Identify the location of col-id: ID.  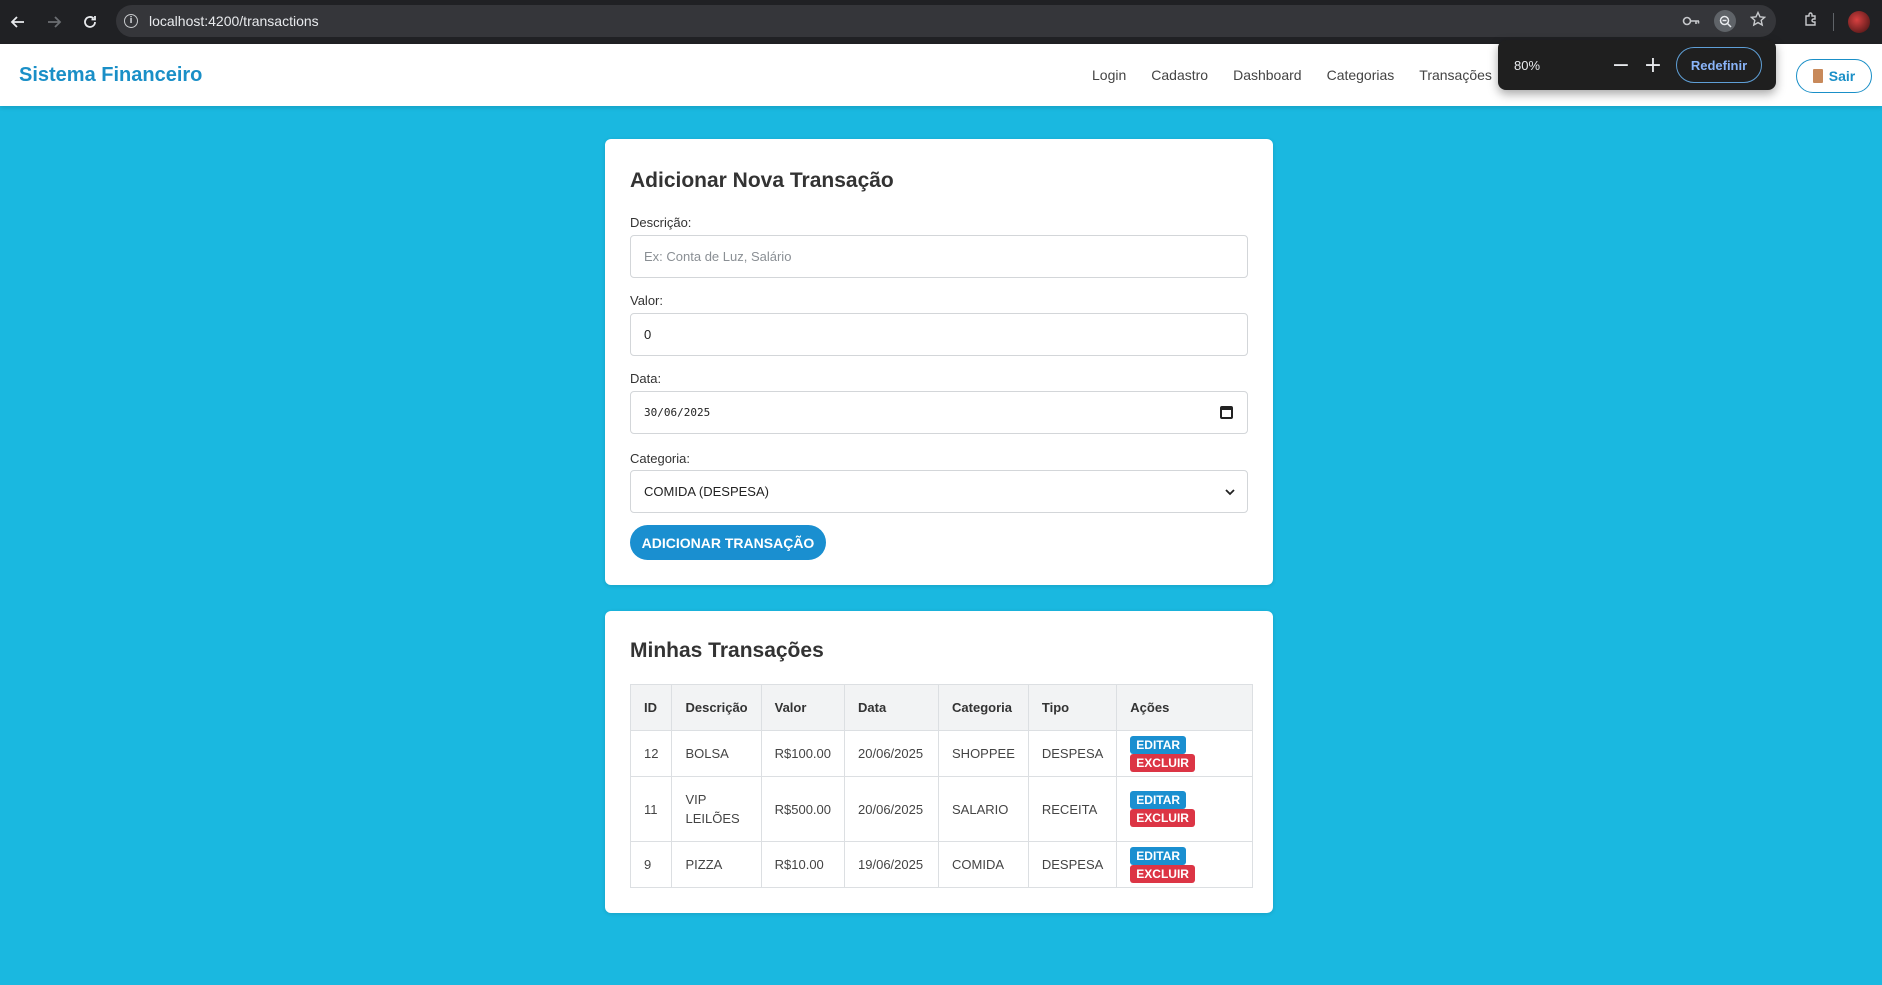
(651, 707).